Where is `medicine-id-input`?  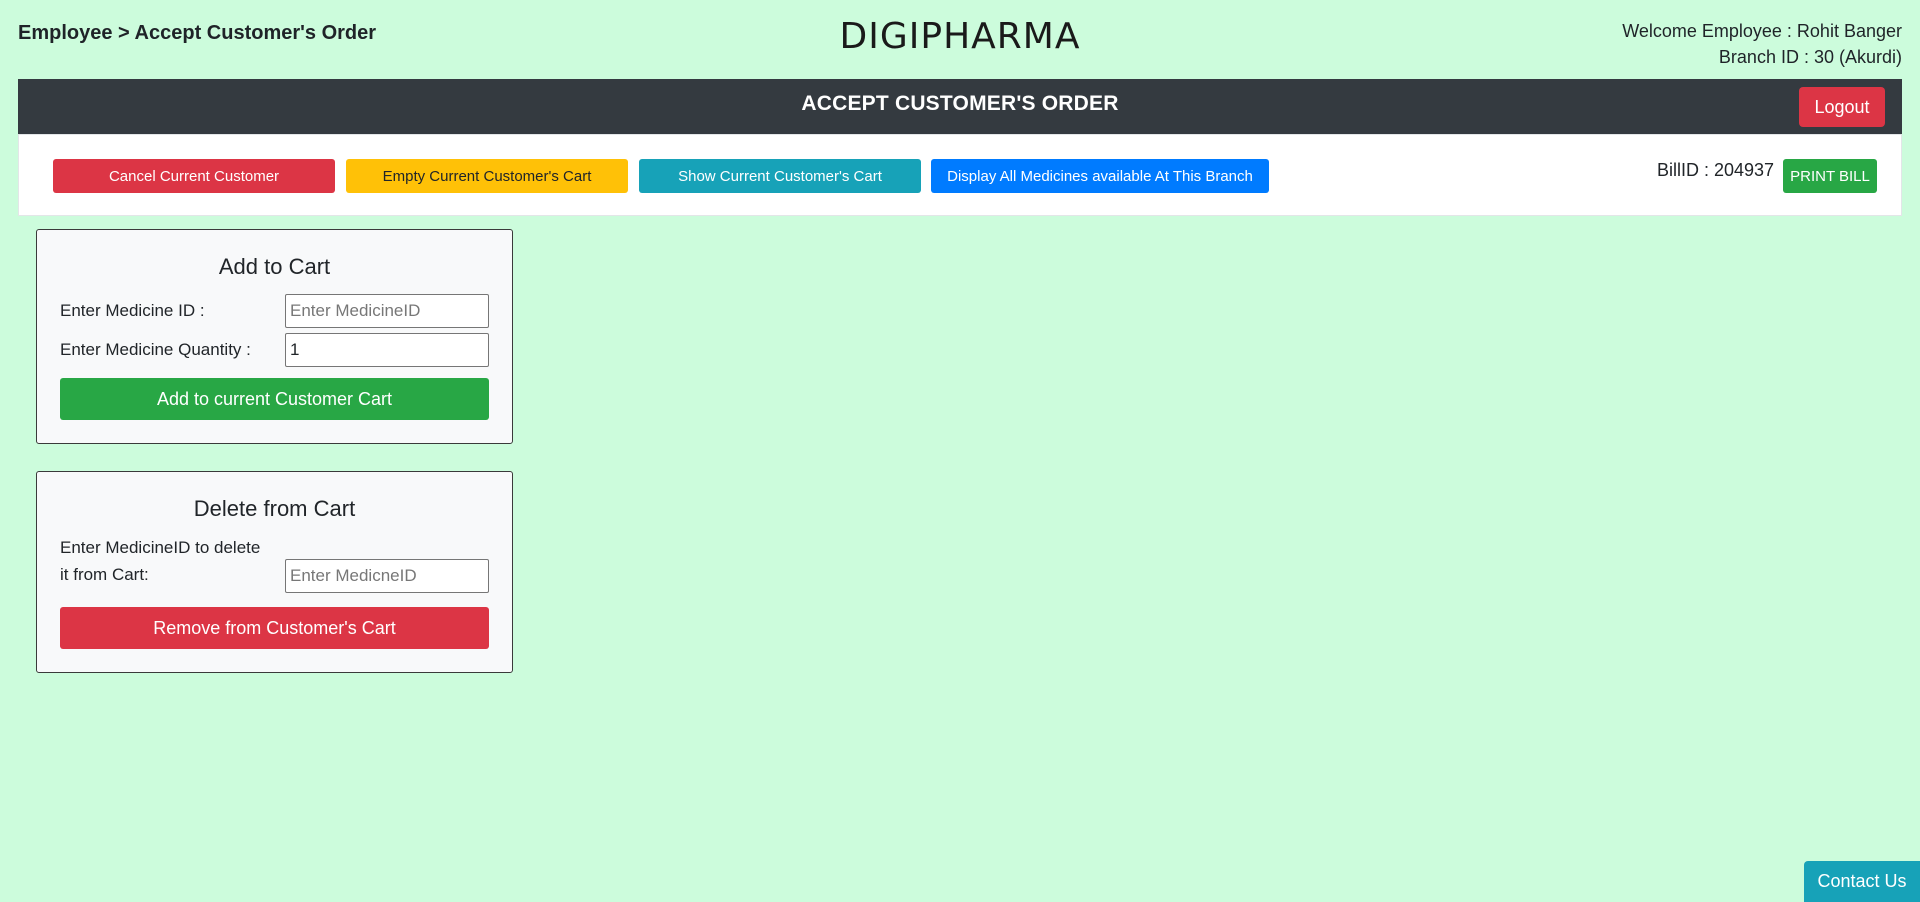
medicine-id-input is located at coordinates (387, 311).